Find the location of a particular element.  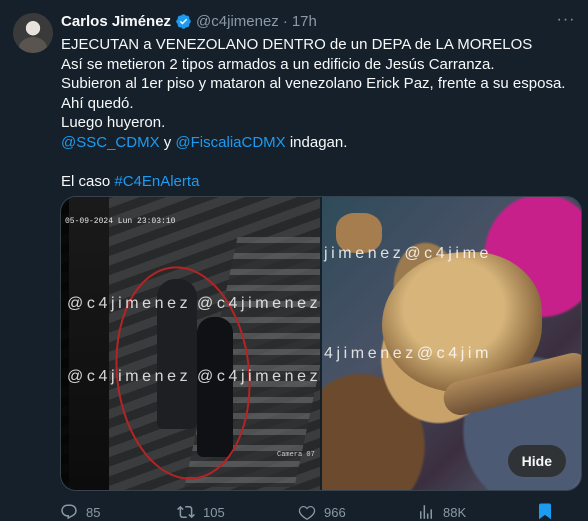

watermark: jimenez@c4jime is located at coordinates (408, 253).